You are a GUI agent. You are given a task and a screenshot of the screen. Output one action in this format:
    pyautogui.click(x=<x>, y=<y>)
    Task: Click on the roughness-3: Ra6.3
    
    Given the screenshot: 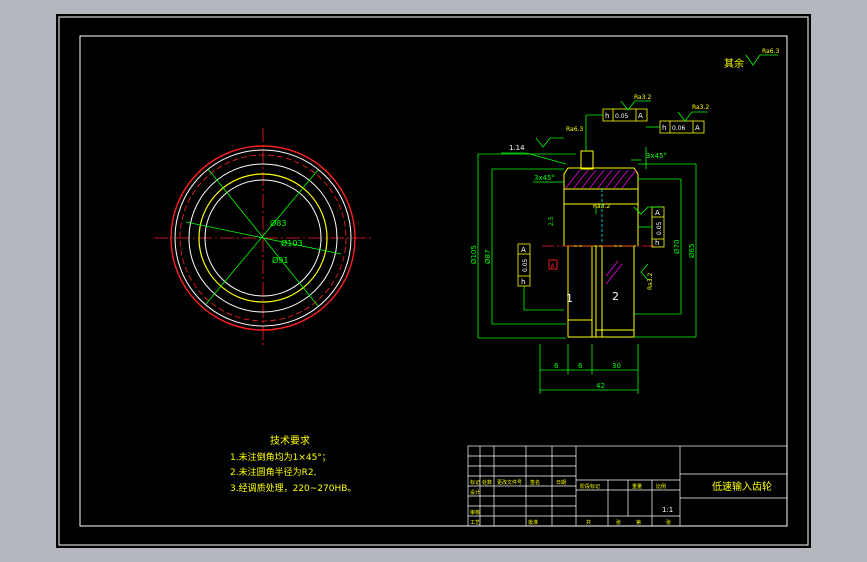 What is the action you would take?
    pyautogui.click(x=574, y=129)
    